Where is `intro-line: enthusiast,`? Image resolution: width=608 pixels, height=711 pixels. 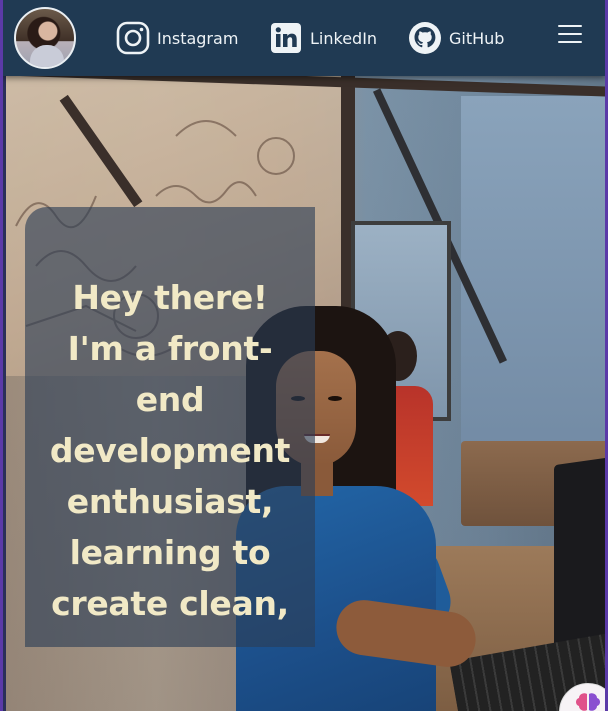
intro-line: enthusiast, is located at coordinates (170, 501).